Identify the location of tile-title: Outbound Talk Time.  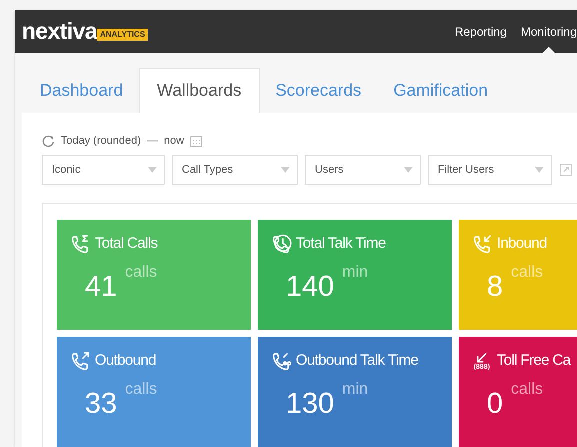
(357, 360).